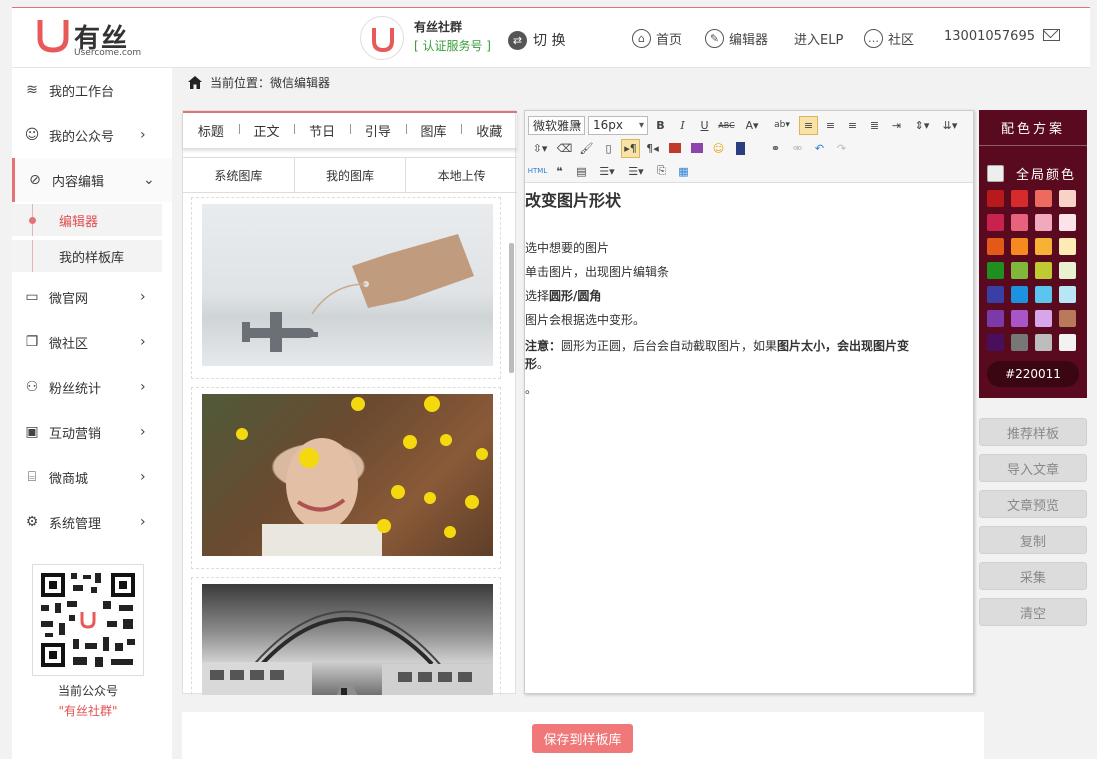  Describe the element at coordinates (1033, 504) in the screenshot. I see `preview-article-button: 文章预览` at that location.